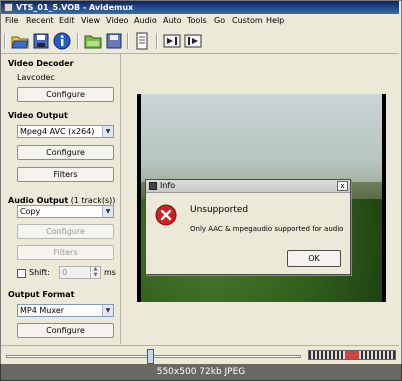 This screenshot has width=402, height=381. What do you see at coordinates (41, 63) in the screenshot?
I see `video-decoder-heading: Video Decoder` at bounding box center [41, 63].